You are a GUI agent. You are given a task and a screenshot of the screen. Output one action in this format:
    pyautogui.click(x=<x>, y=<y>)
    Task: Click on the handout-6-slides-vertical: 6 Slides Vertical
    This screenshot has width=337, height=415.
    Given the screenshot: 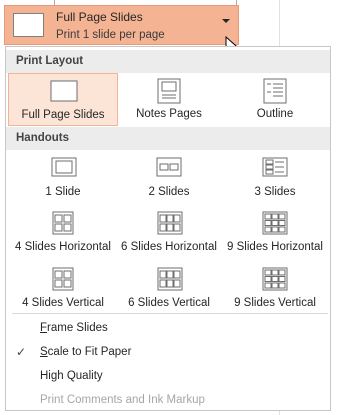 What is the action you would take?
    pyautogui.click(x=169, y=287)
    